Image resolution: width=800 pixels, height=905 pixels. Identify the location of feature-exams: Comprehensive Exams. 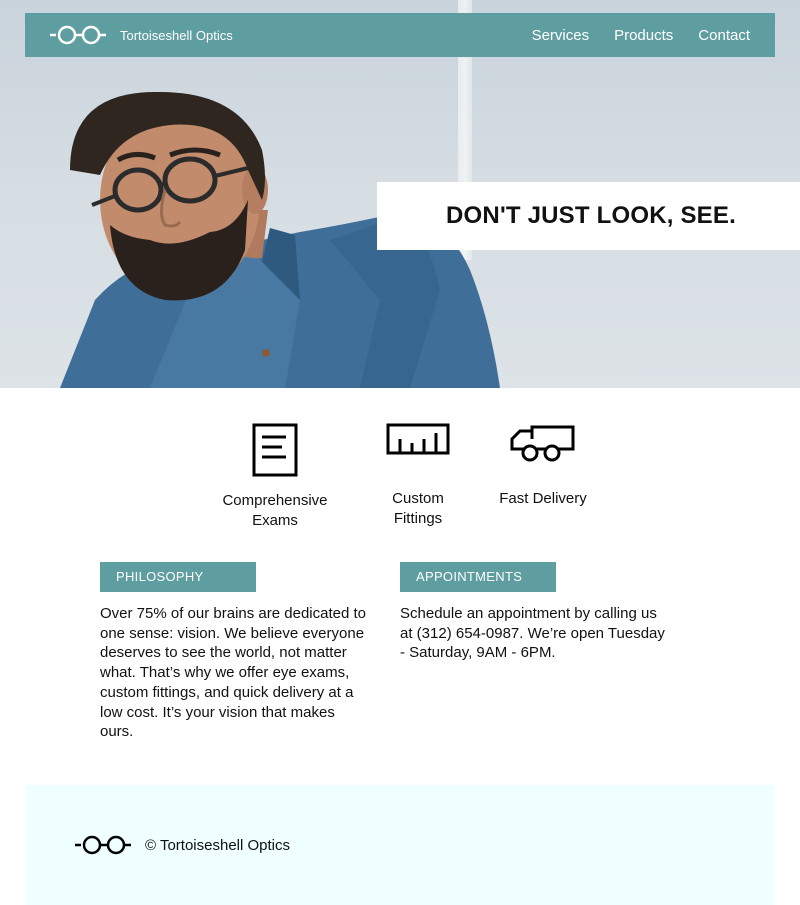
(275, 477).